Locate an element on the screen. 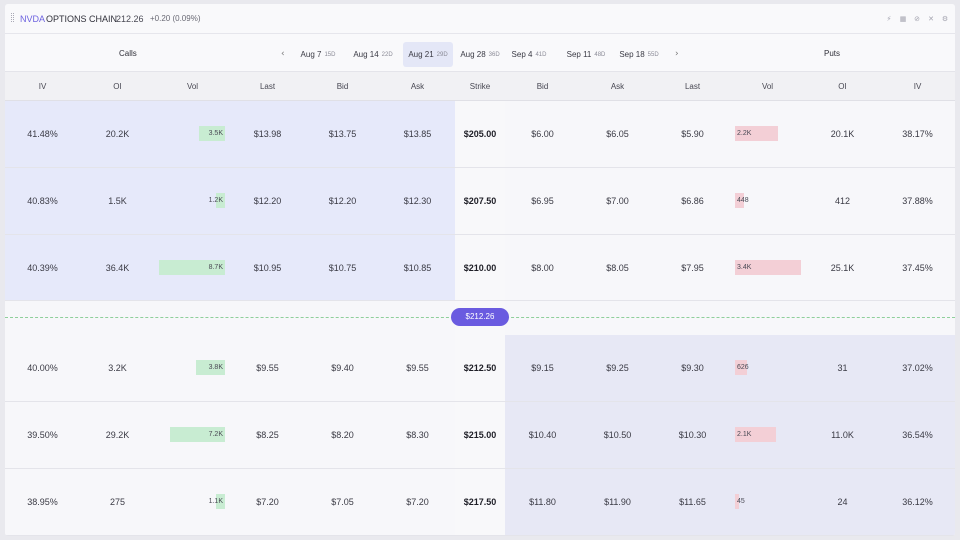  call-last-cell: $7.20 is located at coordinates (267, 502).